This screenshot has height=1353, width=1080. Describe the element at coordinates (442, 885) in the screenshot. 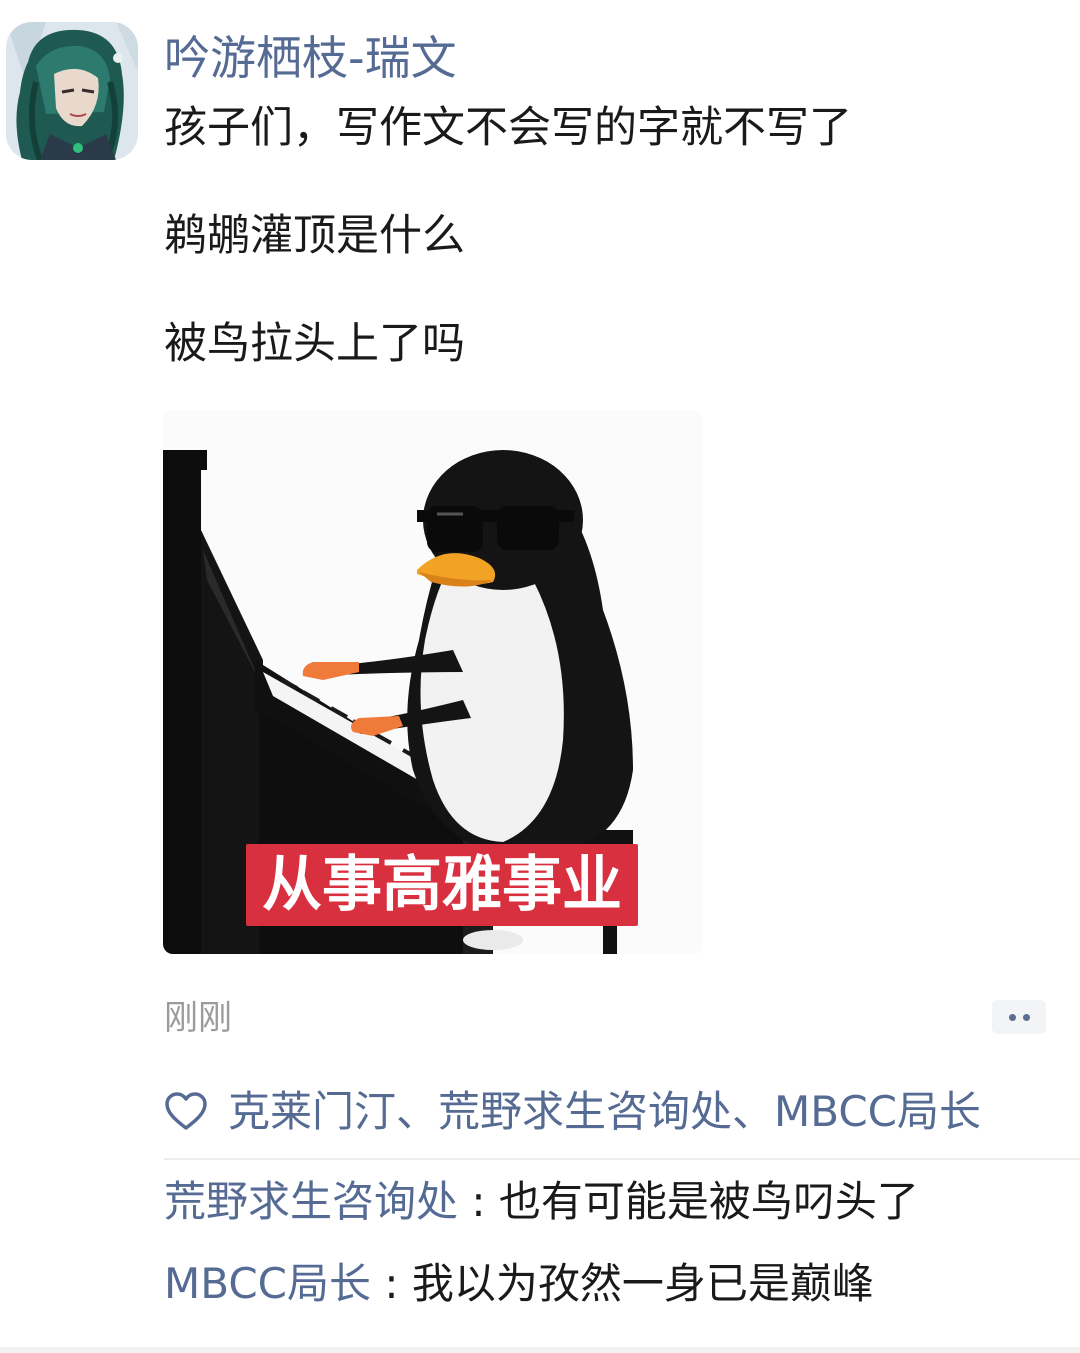

I see `image-caption: 从事高雅事业` at that location.